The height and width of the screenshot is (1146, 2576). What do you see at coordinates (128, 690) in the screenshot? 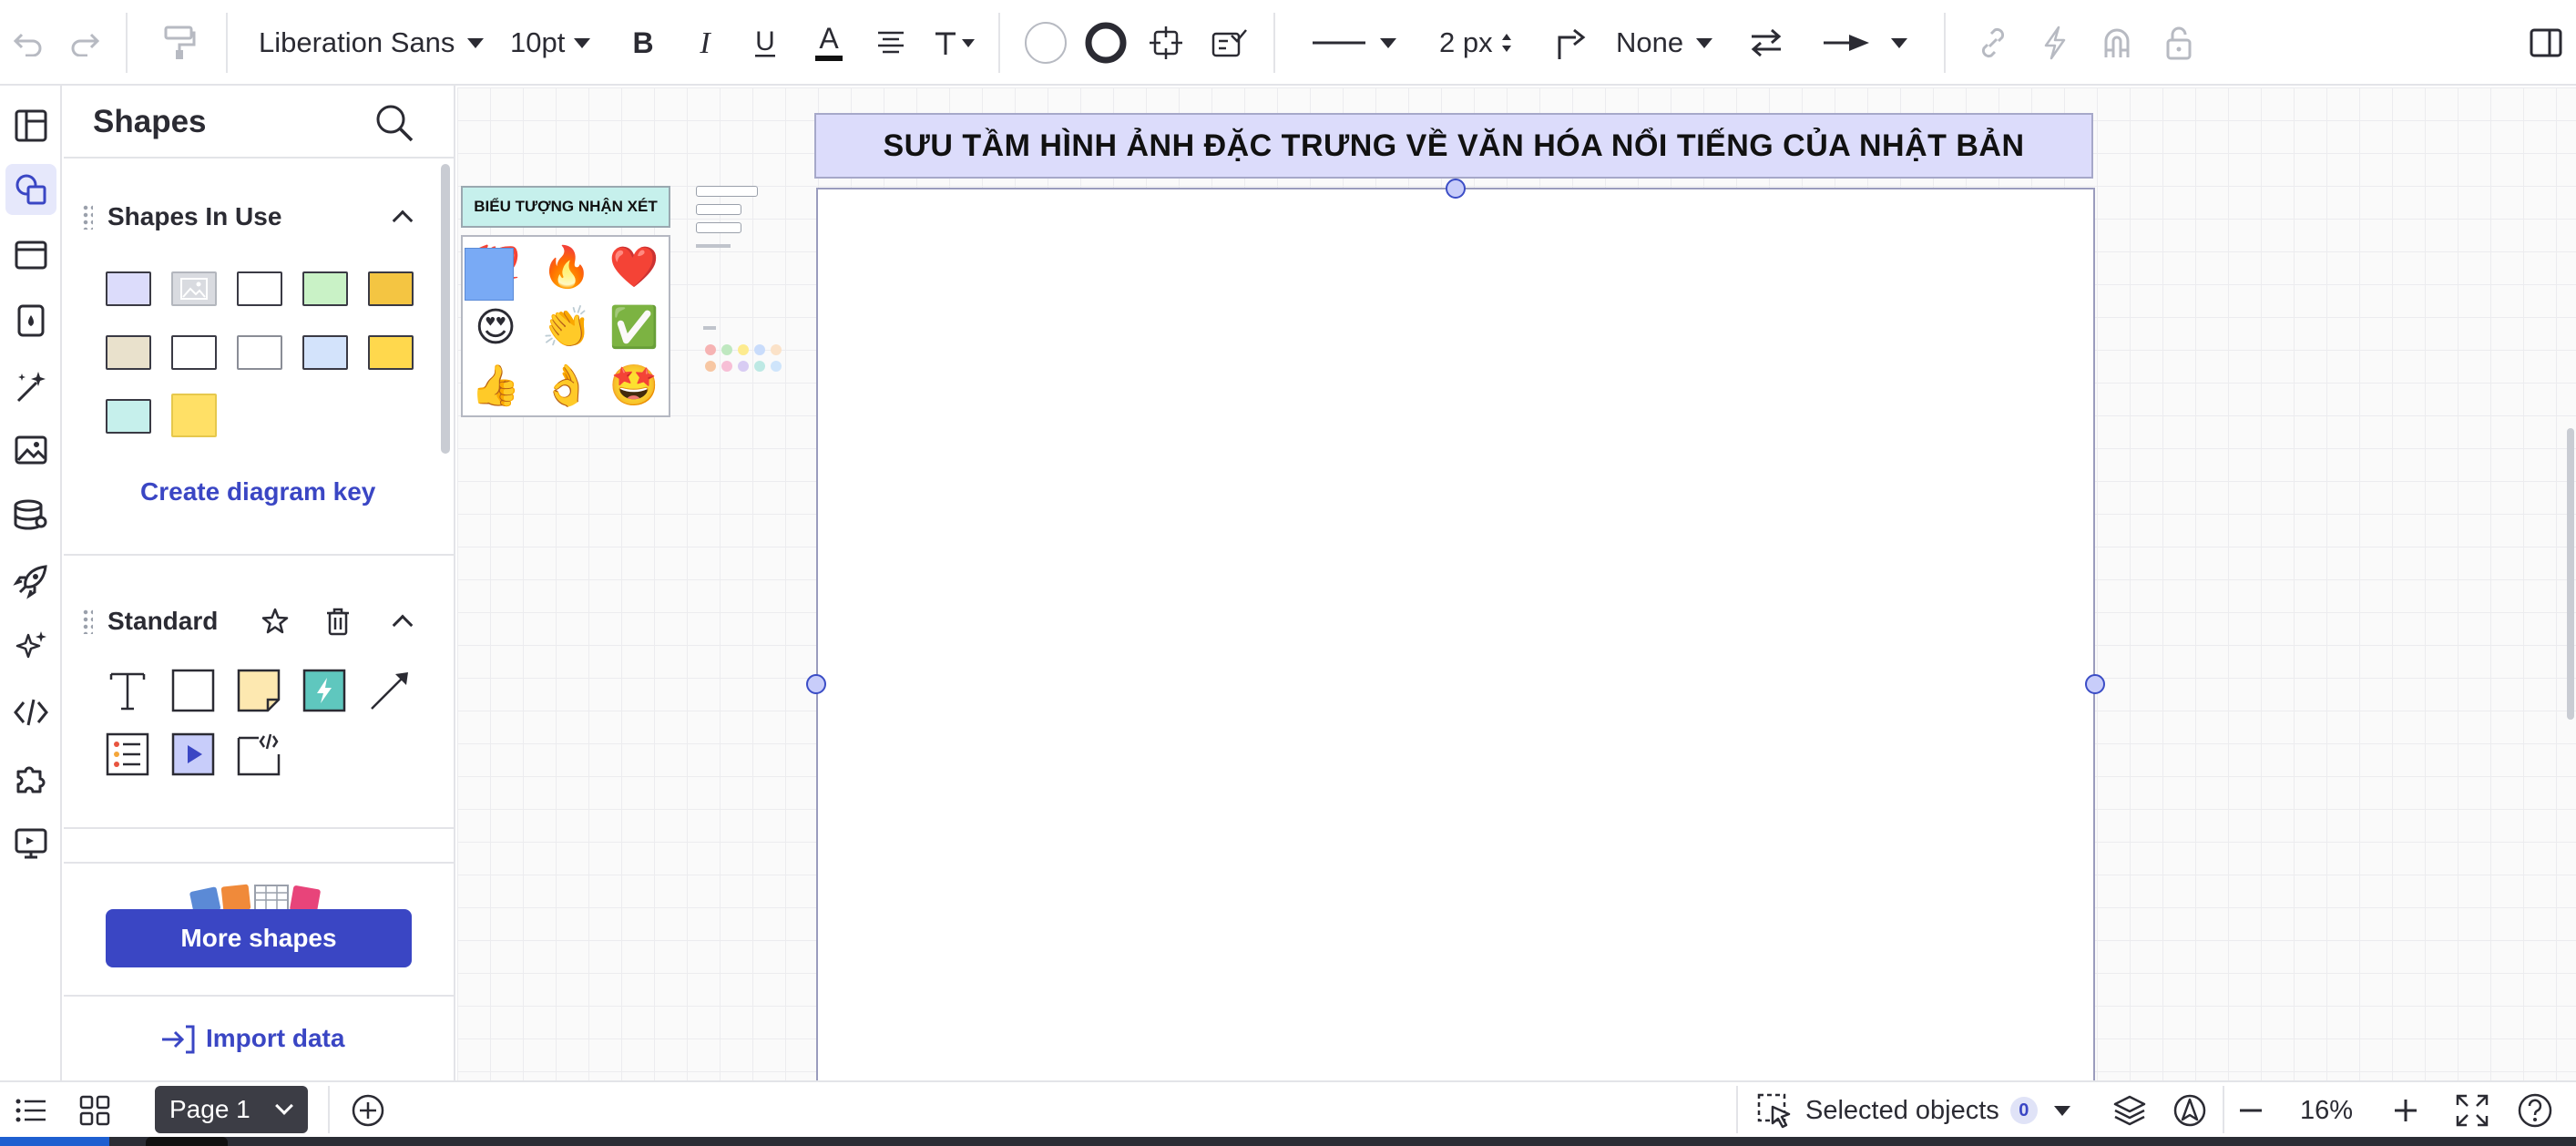
I see `text-shape-icon` at bounding box center [128, 690].